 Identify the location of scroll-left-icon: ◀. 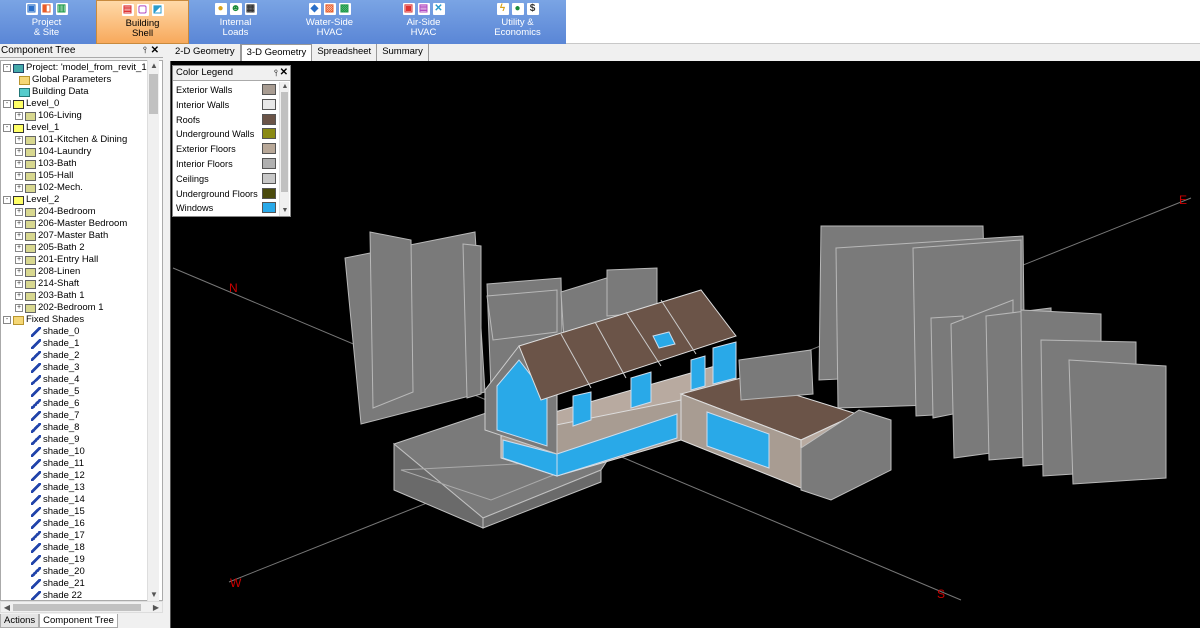
(7, 607).